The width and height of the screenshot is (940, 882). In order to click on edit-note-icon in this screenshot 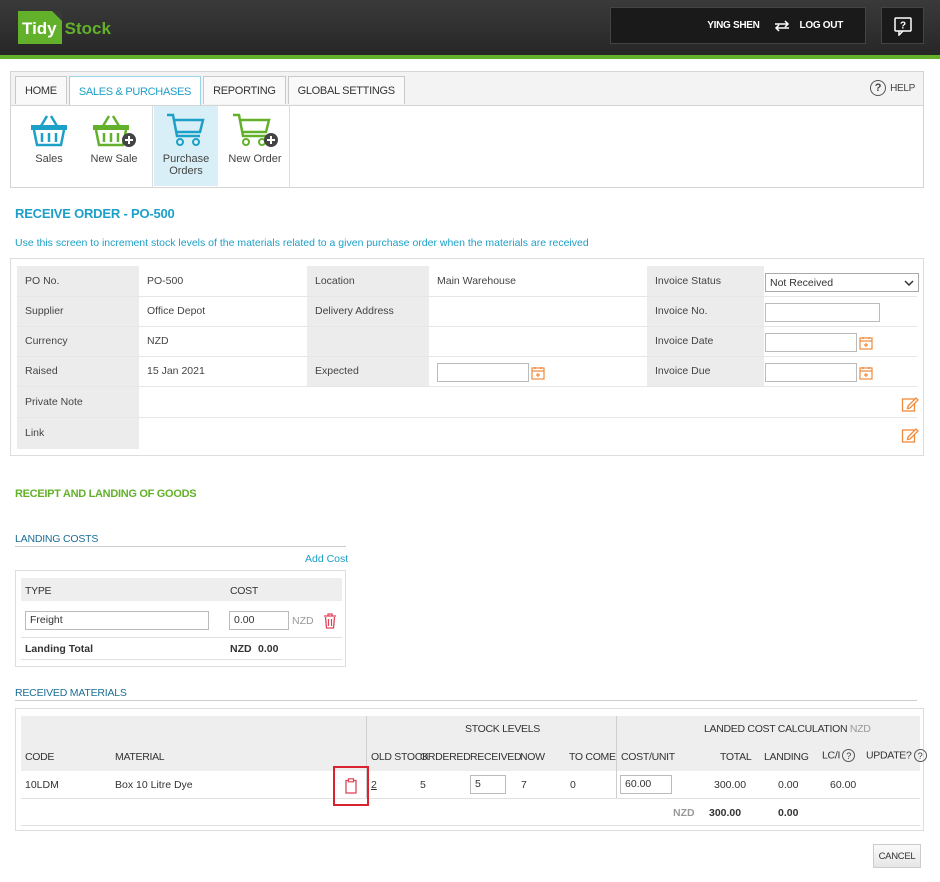, I will do `click(910, 404)`.